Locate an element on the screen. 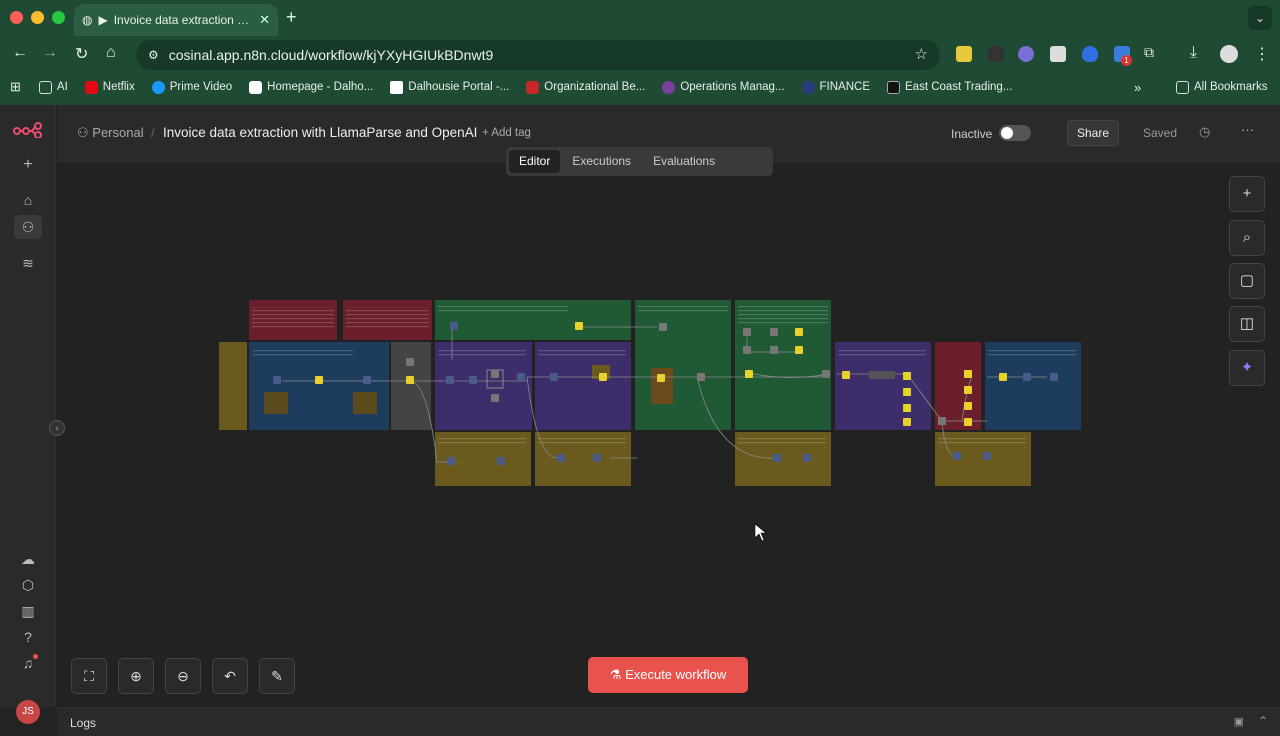 The width and height of the screenshot is (1280, 736). layers-icon: ≋ is located at coordinates (28, 263).